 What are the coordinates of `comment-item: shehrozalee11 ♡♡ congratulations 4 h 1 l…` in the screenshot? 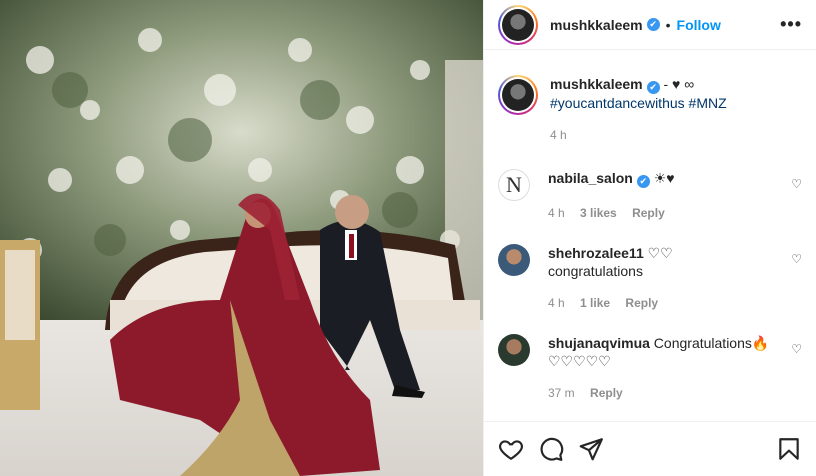 It's located at (650, 278).